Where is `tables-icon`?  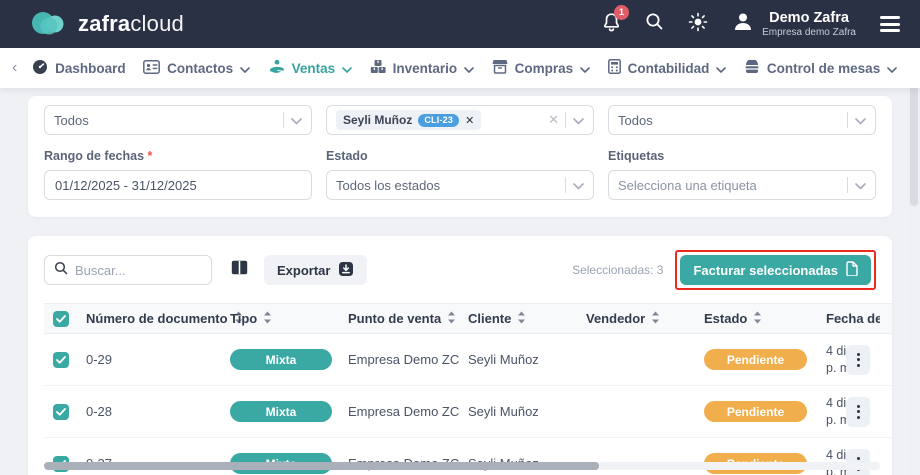
tables-icon is located at coordinates (752, 67).